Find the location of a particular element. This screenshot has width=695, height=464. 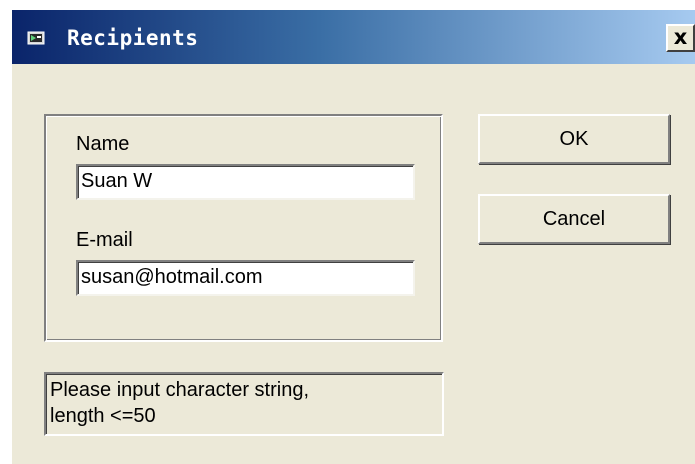

close-icon: x is located at coordinates (680, 37).